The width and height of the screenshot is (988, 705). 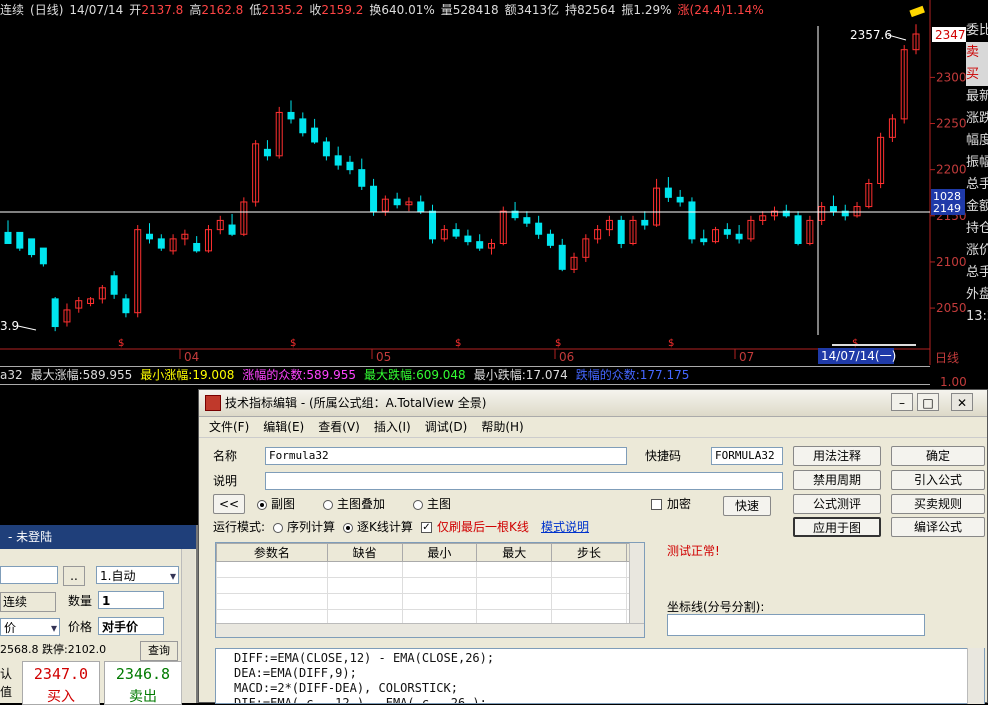 I want to click on change-value: (24.4)1.14%, so click(x=726, y=10).